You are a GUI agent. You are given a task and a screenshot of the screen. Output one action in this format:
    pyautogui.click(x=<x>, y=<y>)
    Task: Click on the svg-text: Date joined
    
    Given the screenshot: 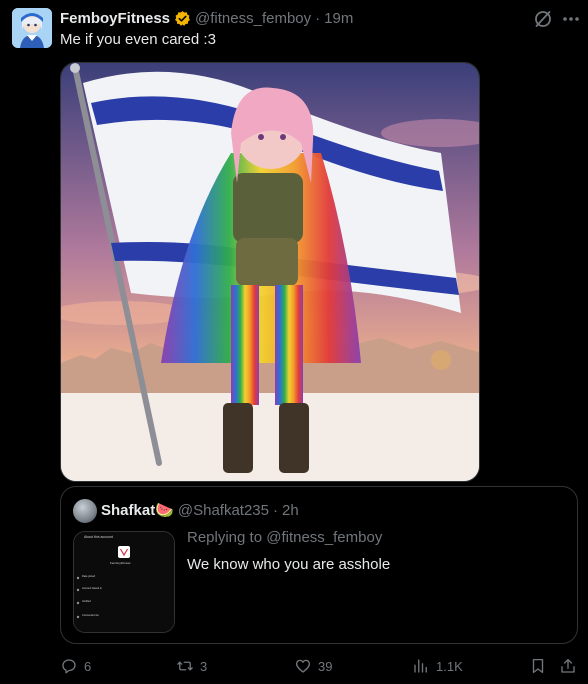 What is the action you would take?
    pyautogui.click(x=89, y=576)
    